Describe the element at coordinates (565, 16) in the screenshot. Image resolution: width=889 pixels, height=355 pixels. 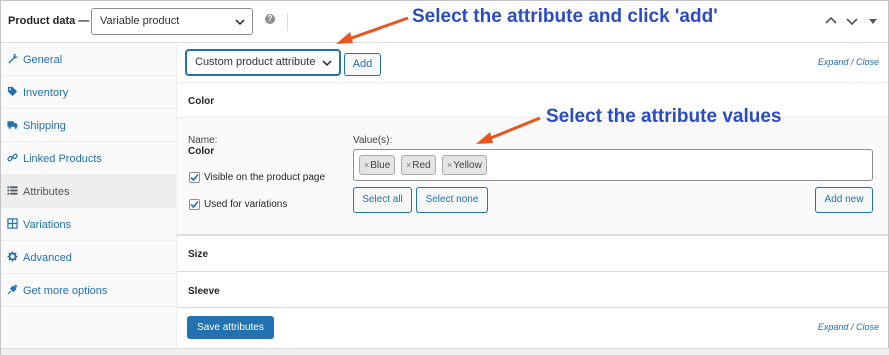
I see `annotation-add-attribute: Select the attribute and click 'add'` at that location.